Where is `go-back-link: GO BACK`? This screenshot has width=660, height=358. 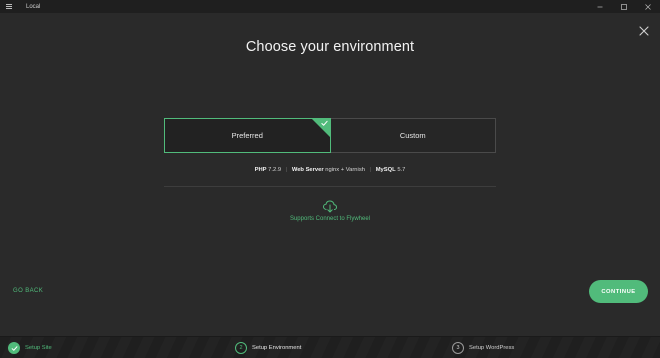
go-back-link: GO BACK is located at coordinates (28, 291).